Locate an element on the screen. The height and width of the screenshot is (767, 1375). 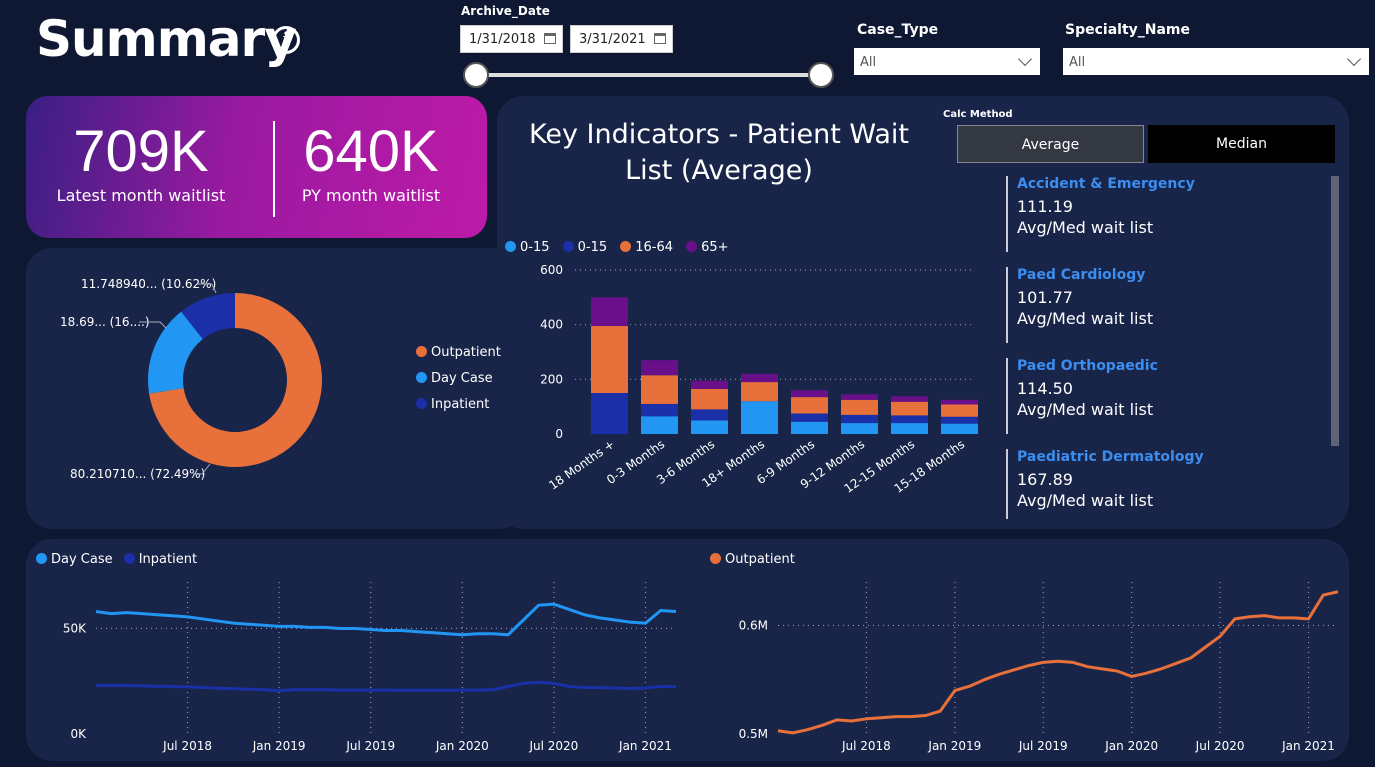
legend-line-inpatient: Inpatient is located at coordinates (160, 559).